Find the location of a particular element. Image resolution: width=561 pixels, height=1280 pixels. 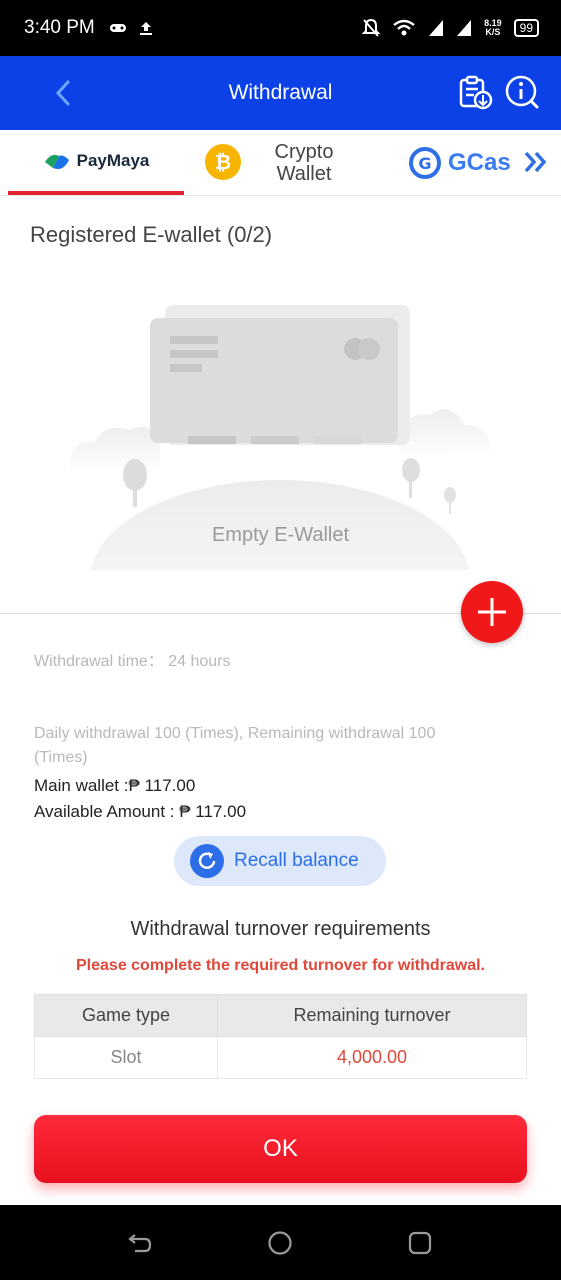

withdrawal-time: Withdrawal time： 24 hours is located at coordinates (132, 661).